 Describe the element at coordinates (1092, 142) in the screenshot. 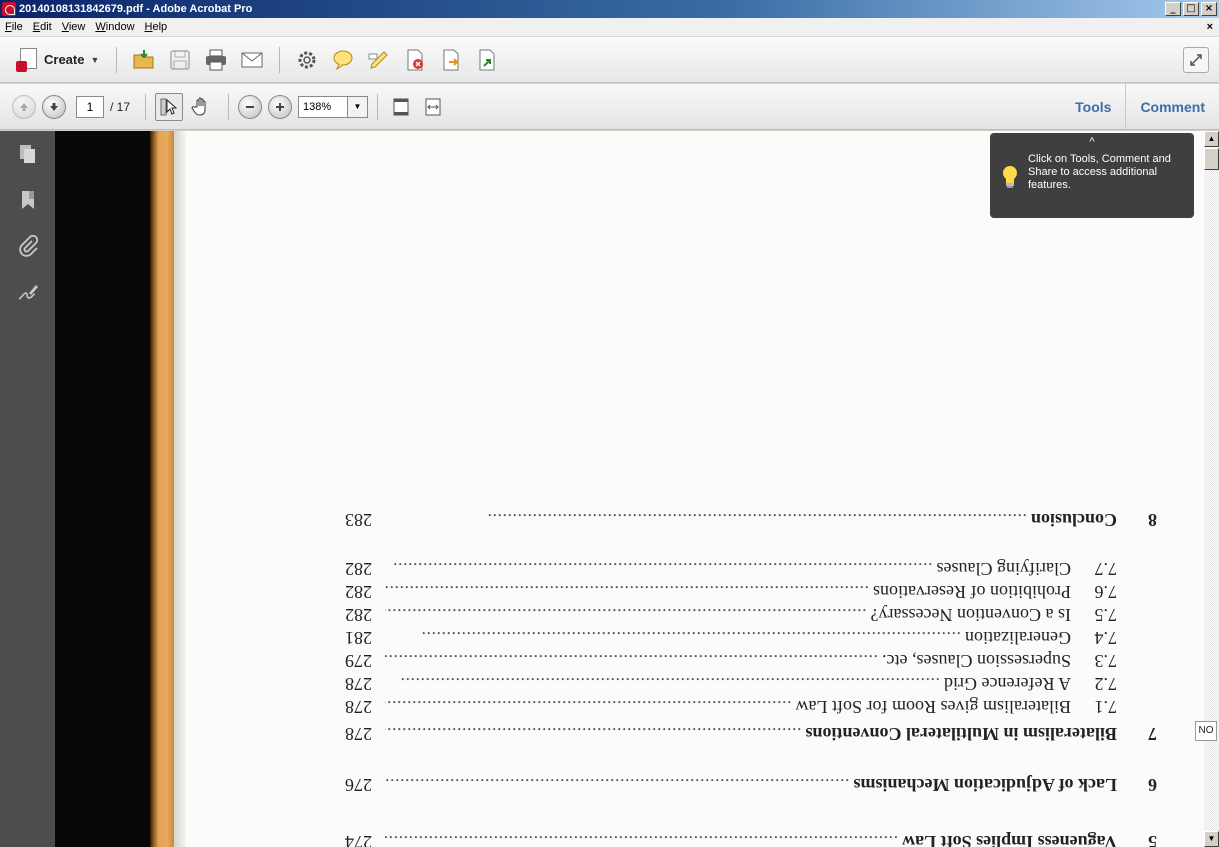

I see `collapse-tooltip-icon: ^` at that location.